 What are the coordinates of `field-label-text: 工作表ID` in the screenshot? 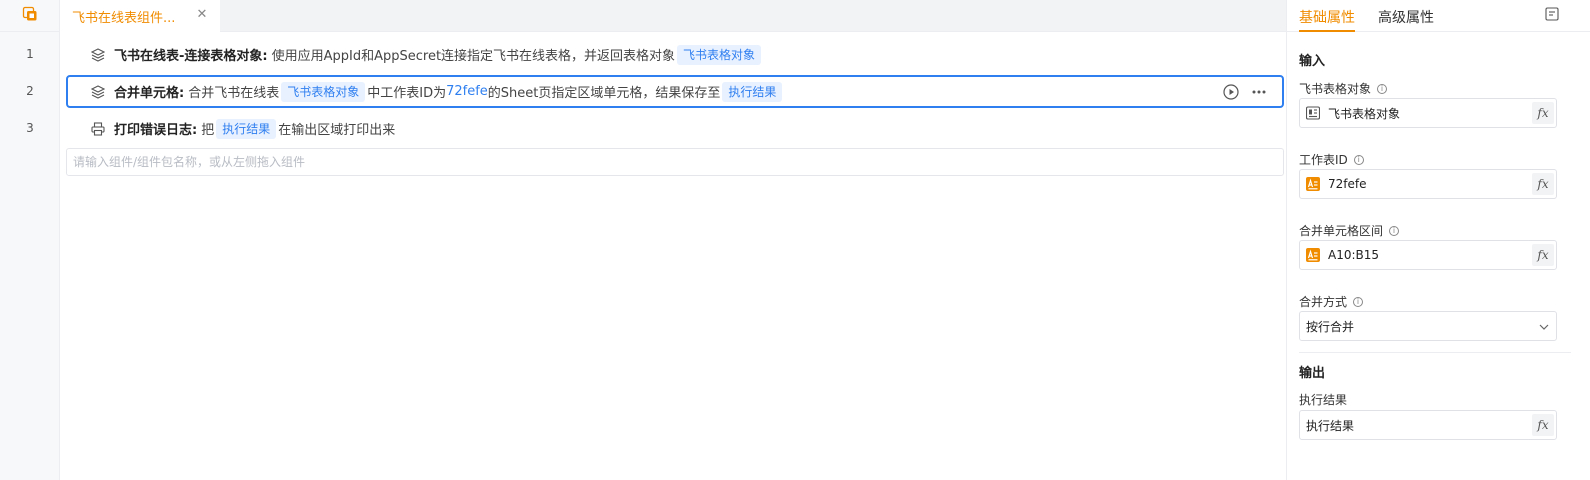 It's located at (1323, 160).